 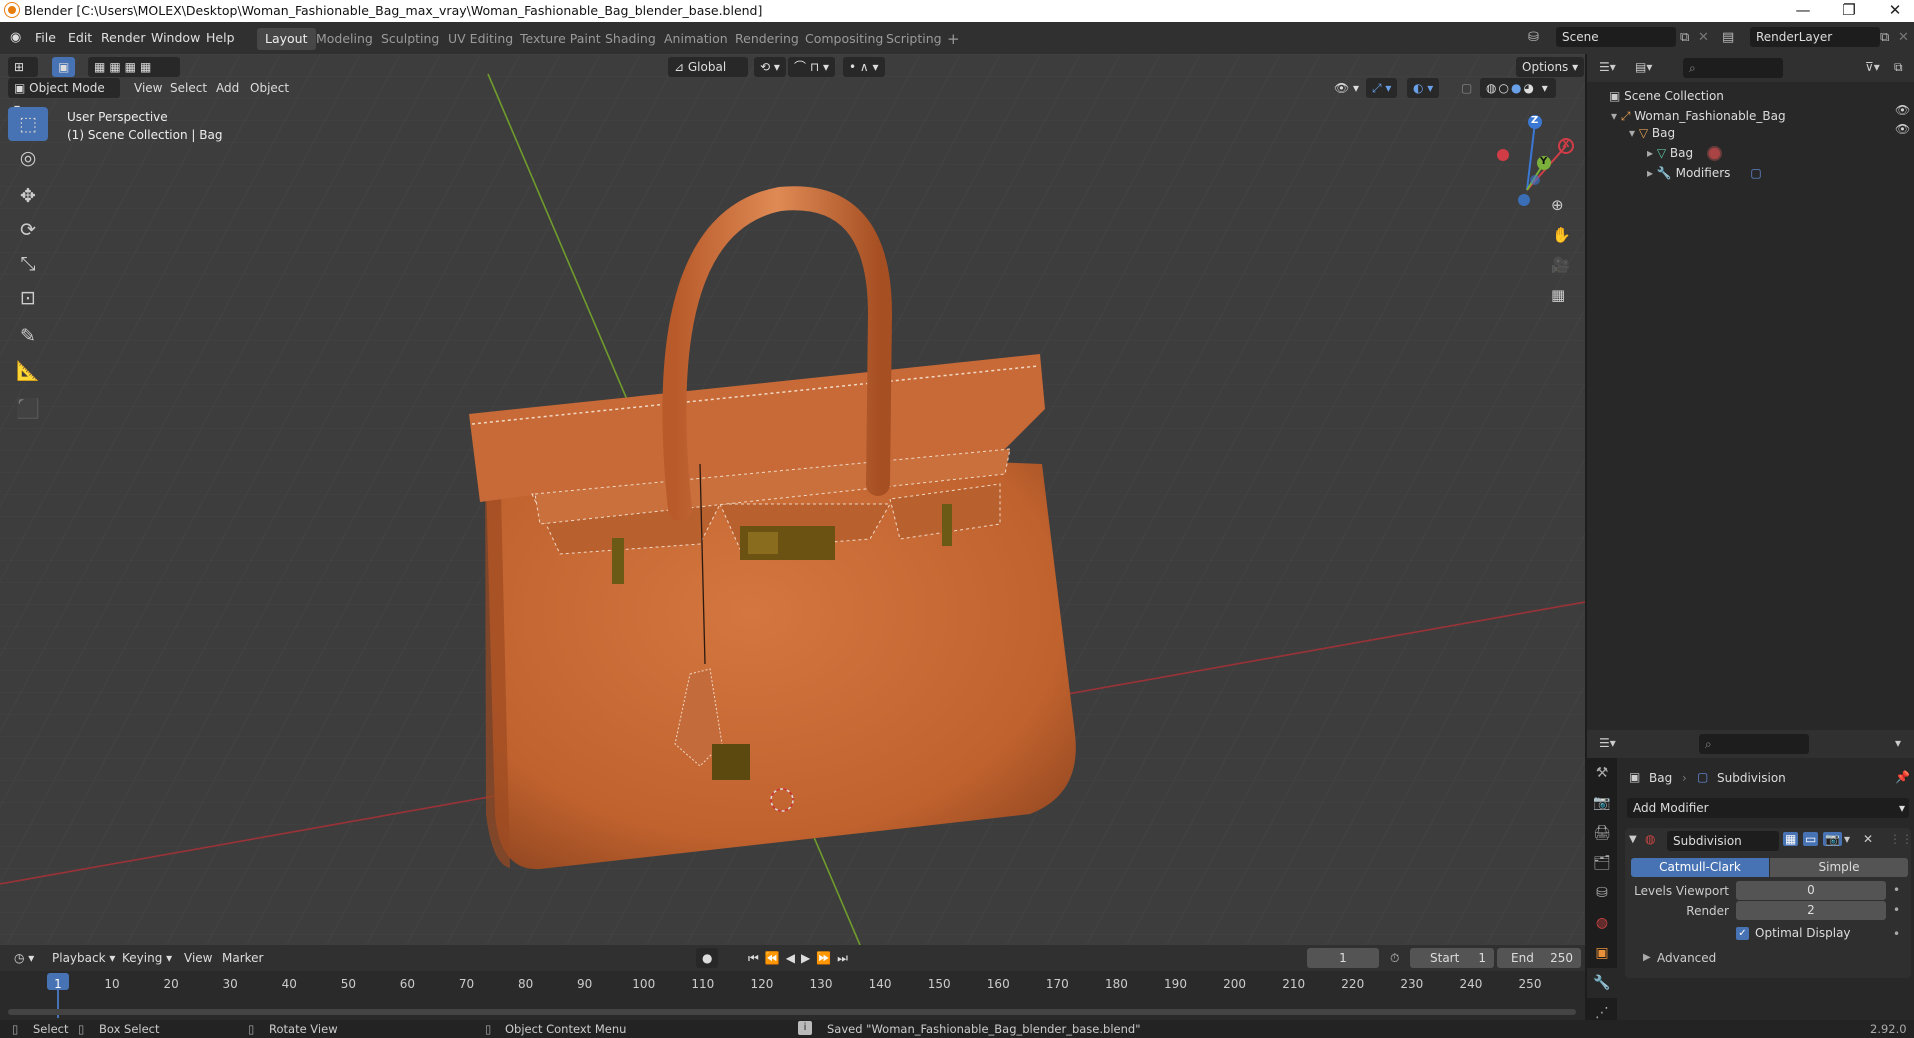 I want to click on add-modifier-button: Add Modifier ▾, so click(x=1768, y=808).